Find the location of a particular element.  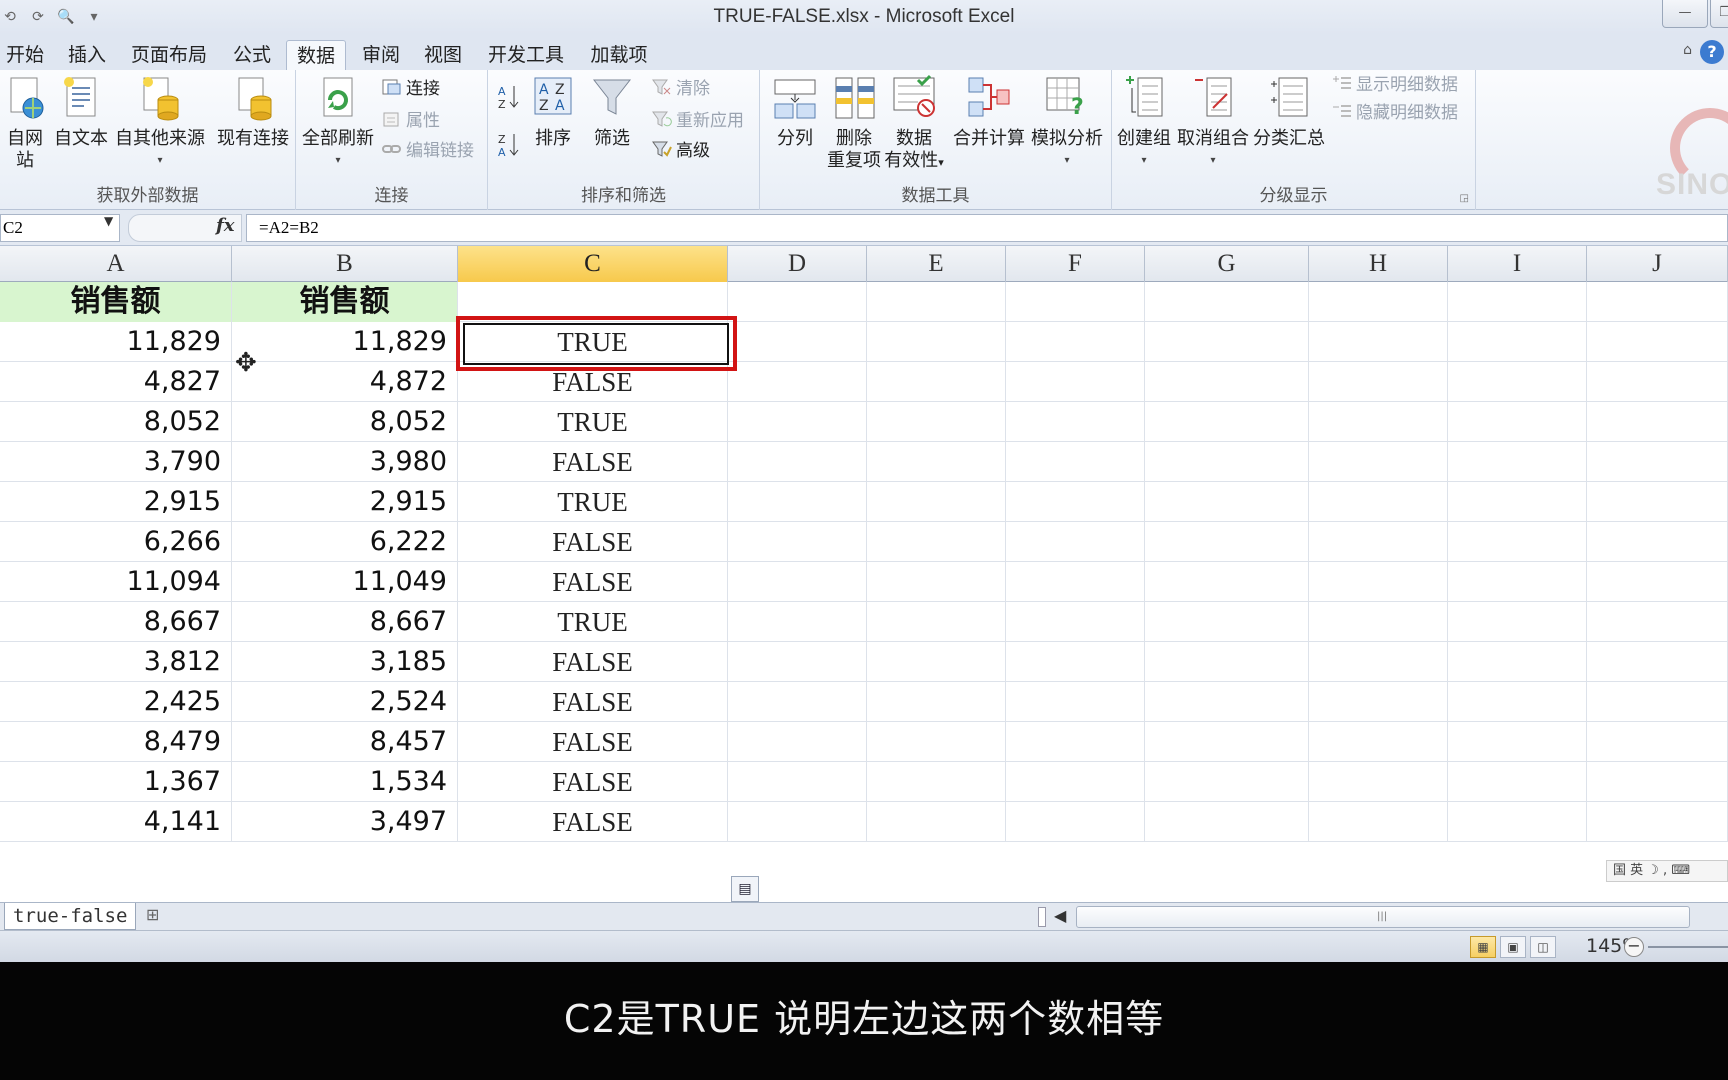

sort-ascending-button: AZ is located at coordinates (509, 97).